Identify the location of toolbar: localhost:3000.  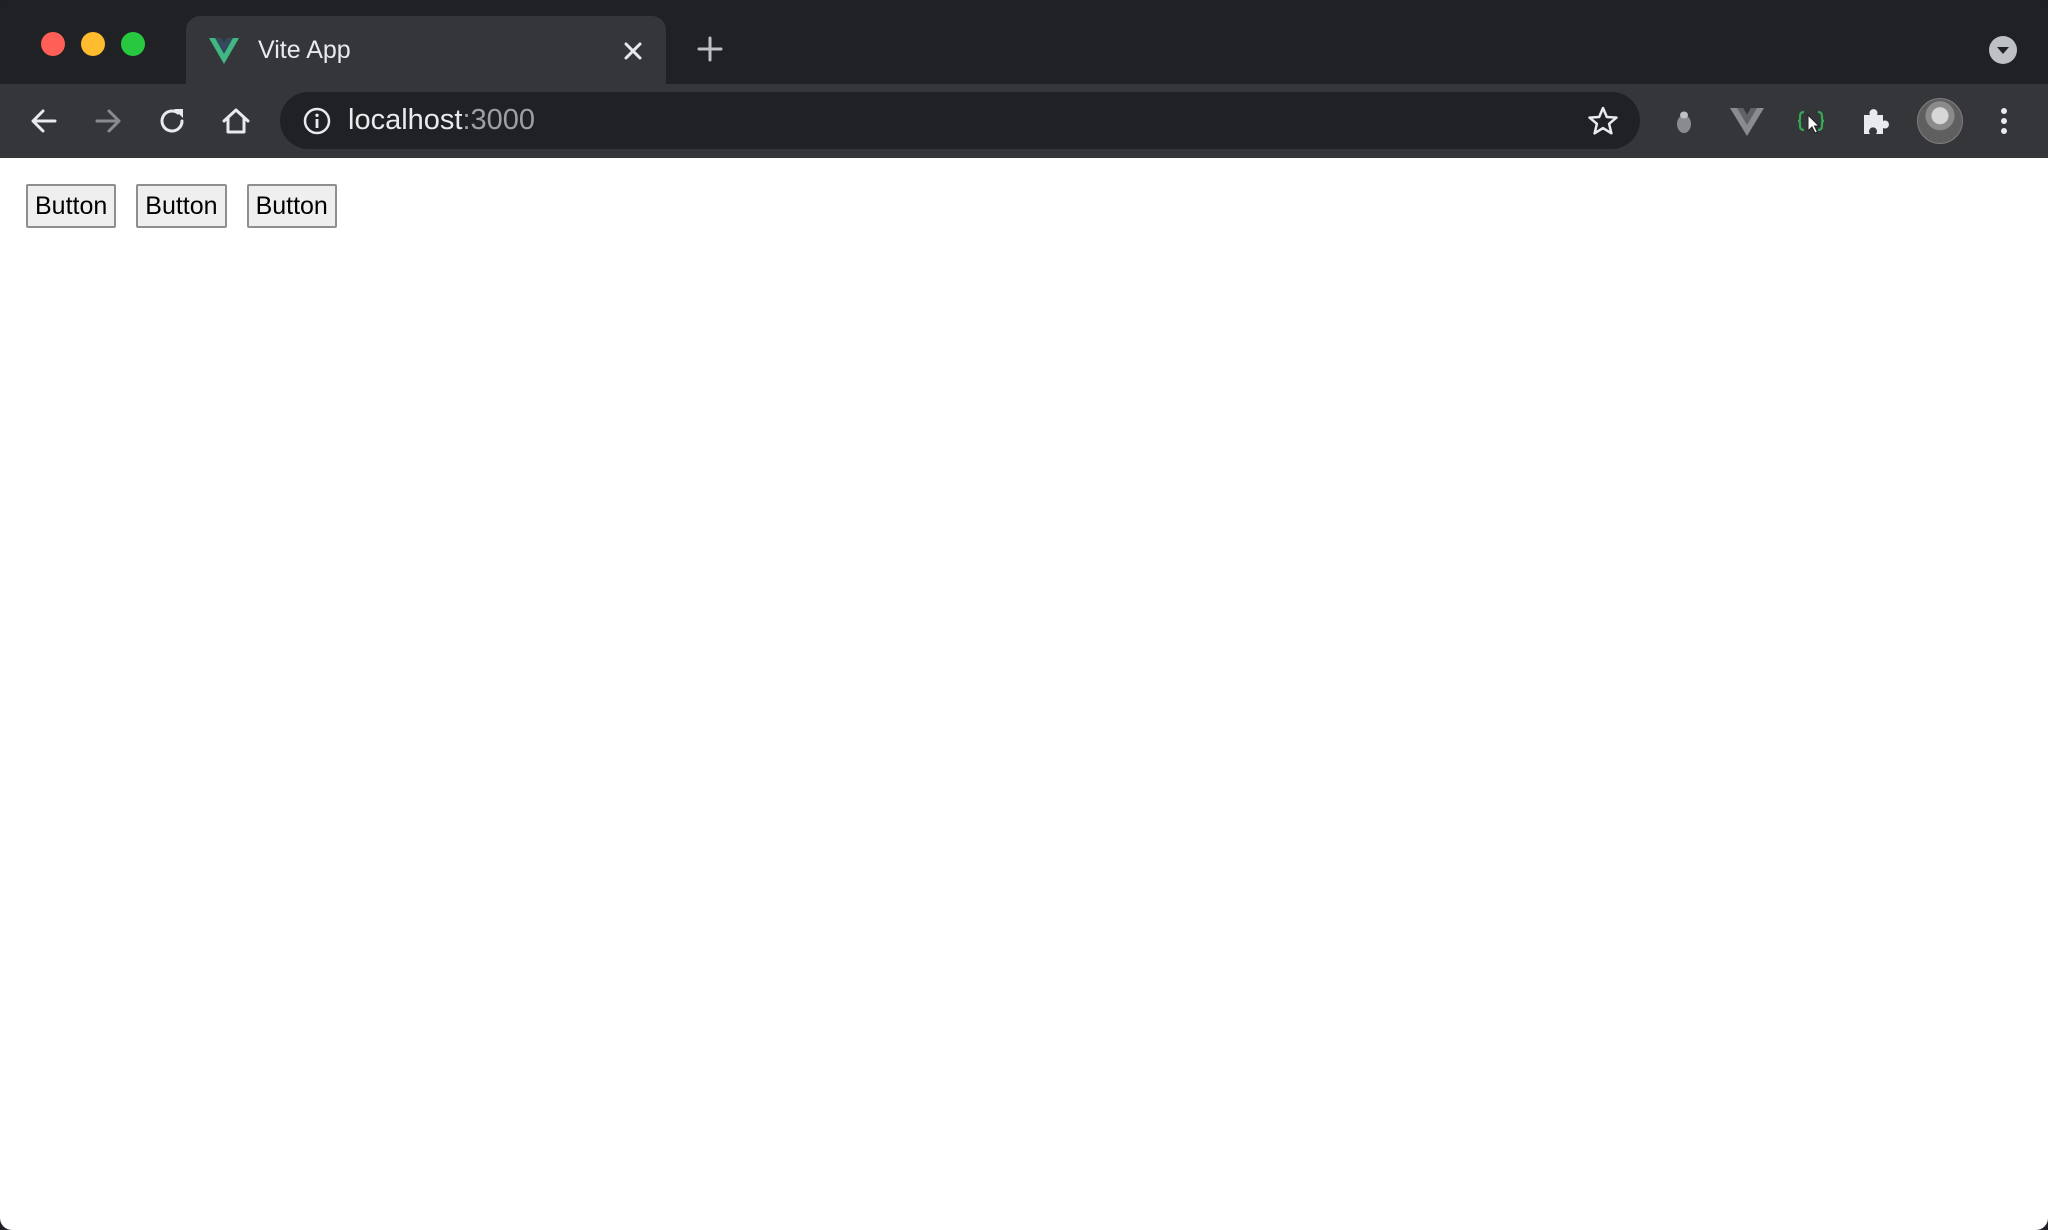
(1024, 121).